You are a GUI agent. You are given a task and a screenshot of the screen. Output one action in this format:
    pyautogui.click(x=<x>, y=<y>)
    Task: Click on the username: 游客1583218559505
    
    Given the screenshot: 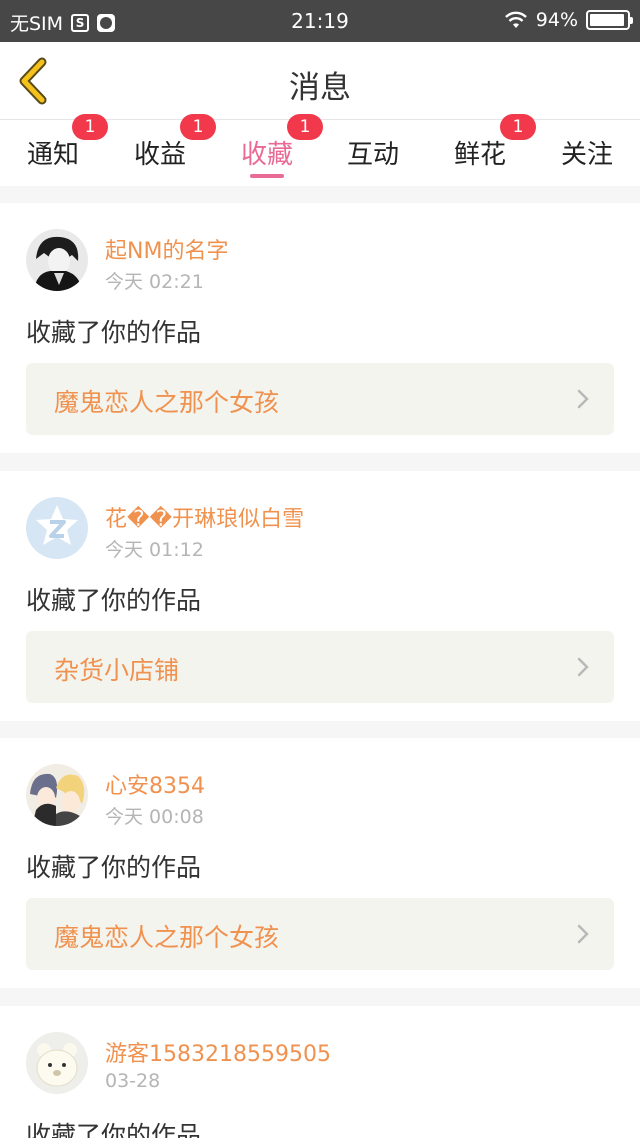 What is the action you would take?
    pyautogui.click(x=218, y=1052)
    